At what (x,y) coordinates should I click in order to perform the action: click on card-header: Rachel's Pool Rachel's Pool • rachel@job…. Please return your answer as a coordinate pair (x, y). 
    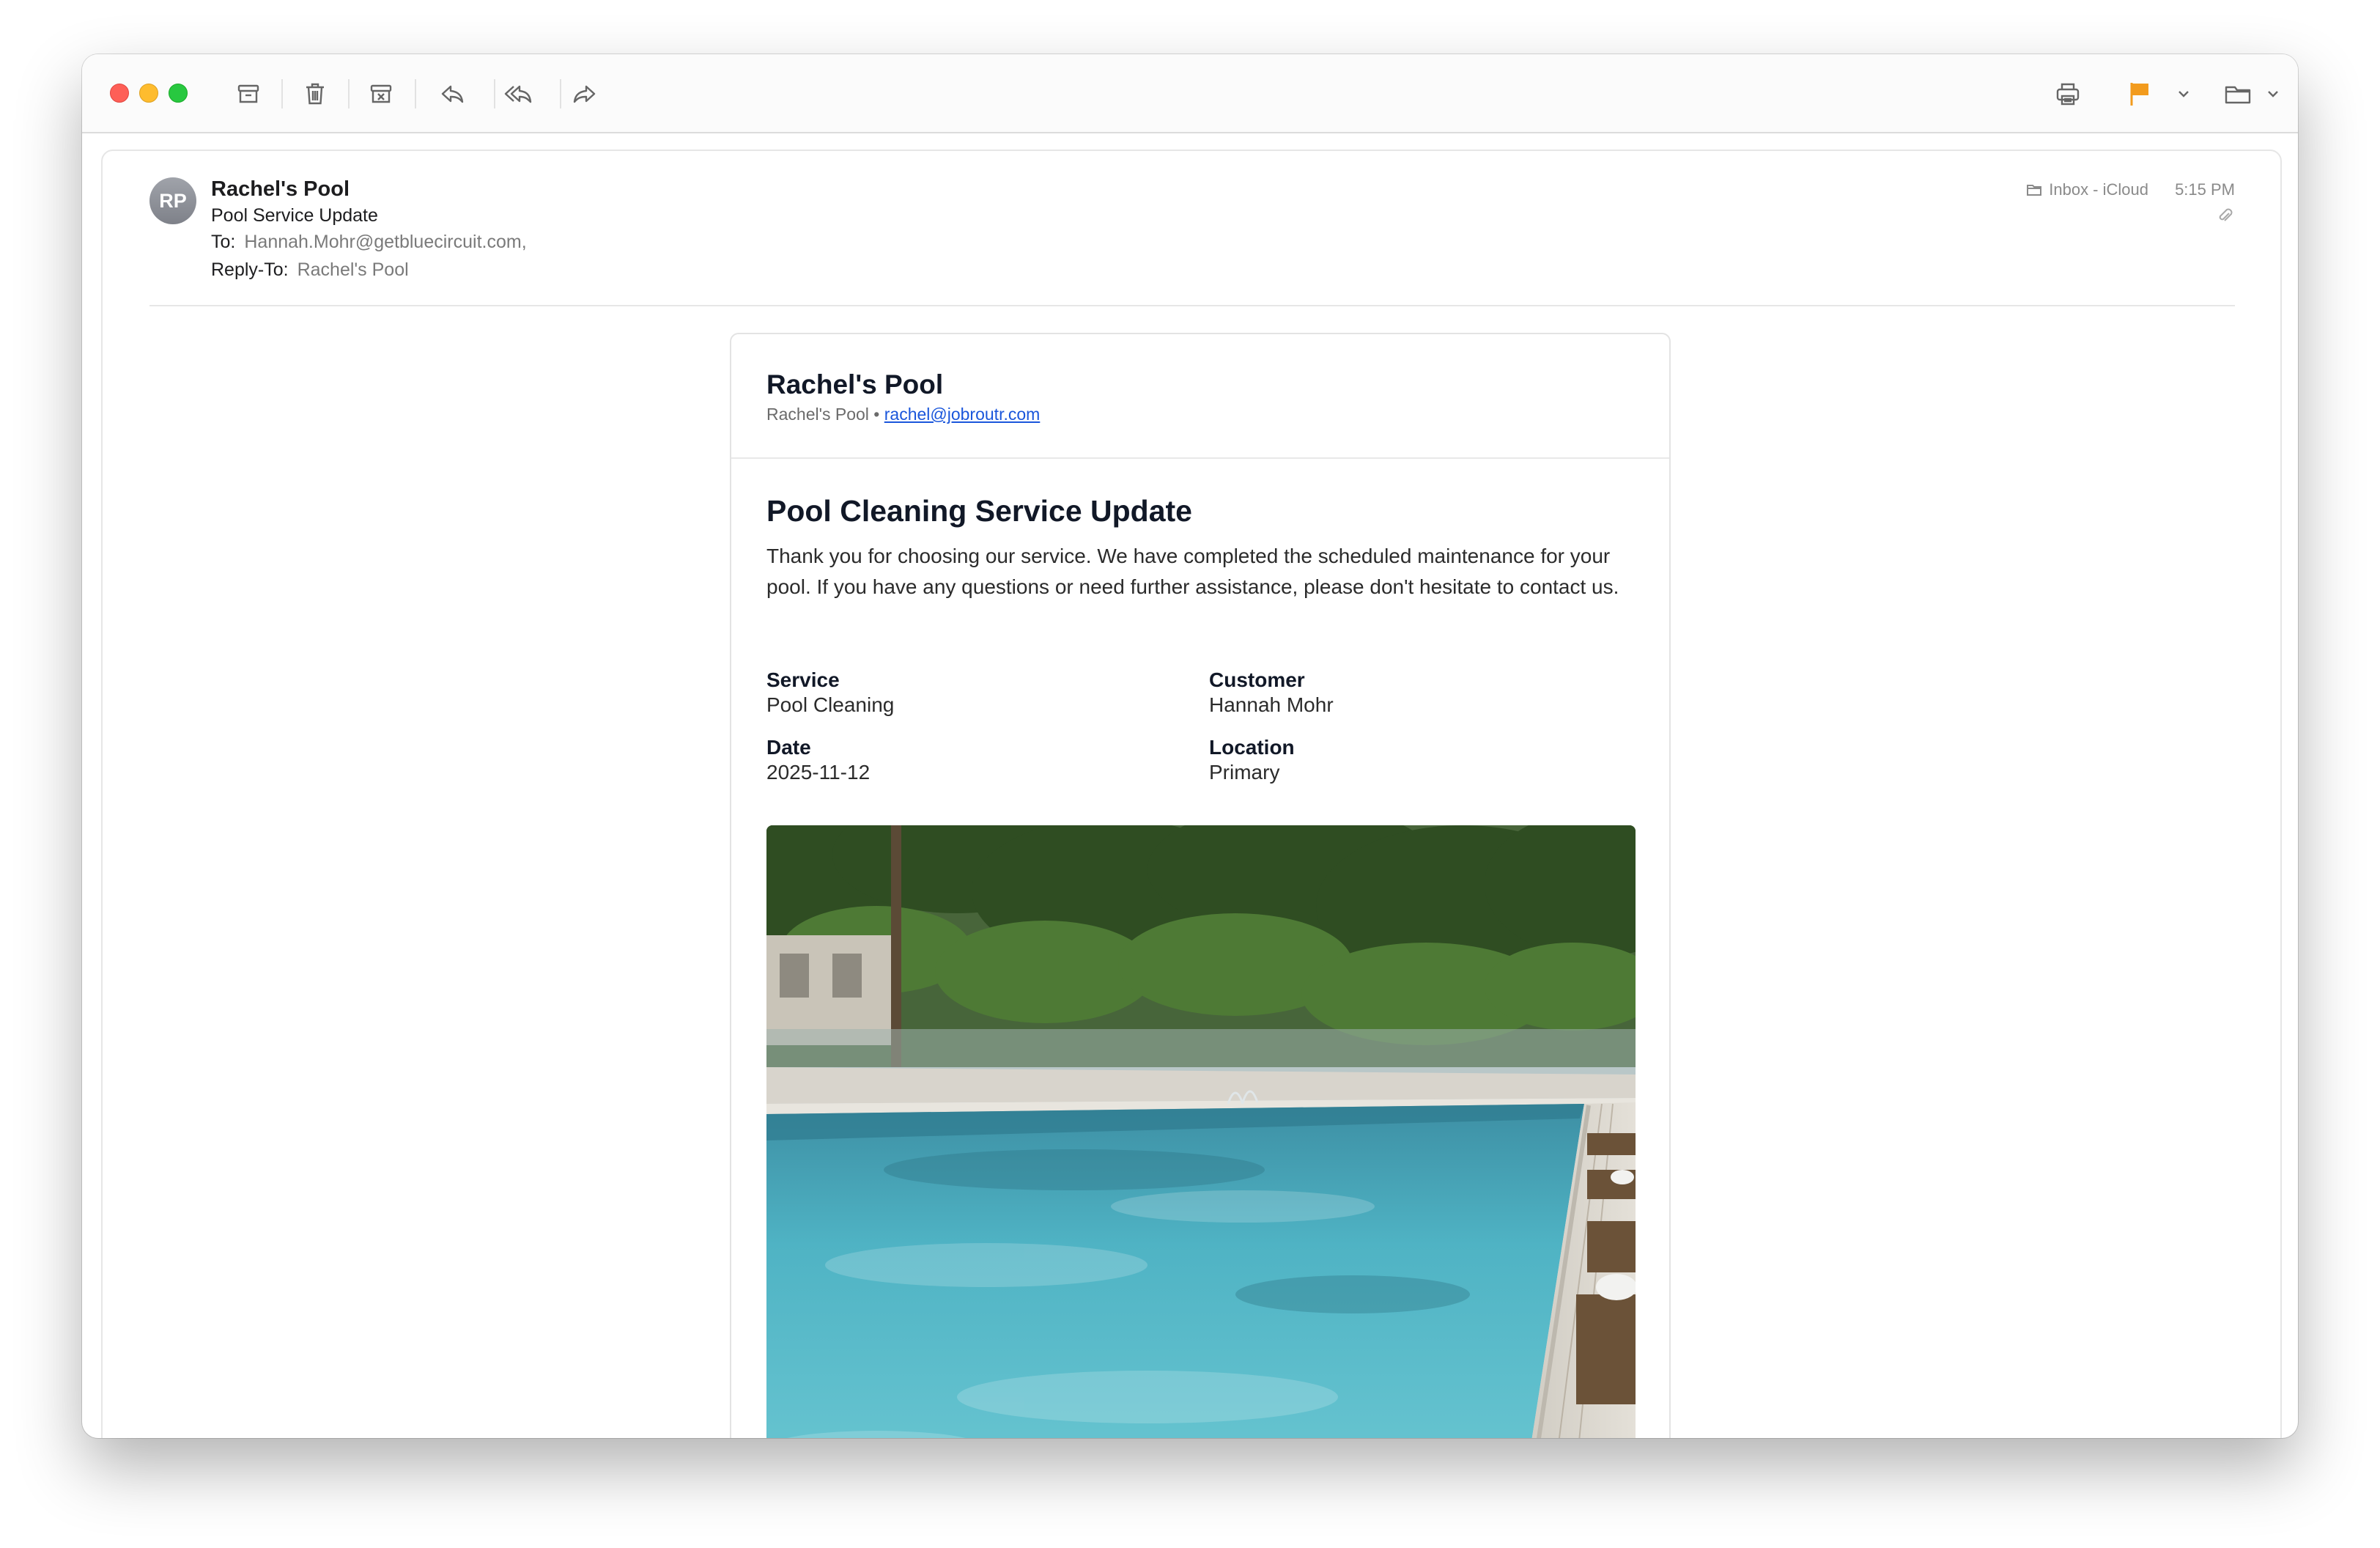
    Looking at the image, I should click on (1200, 396).